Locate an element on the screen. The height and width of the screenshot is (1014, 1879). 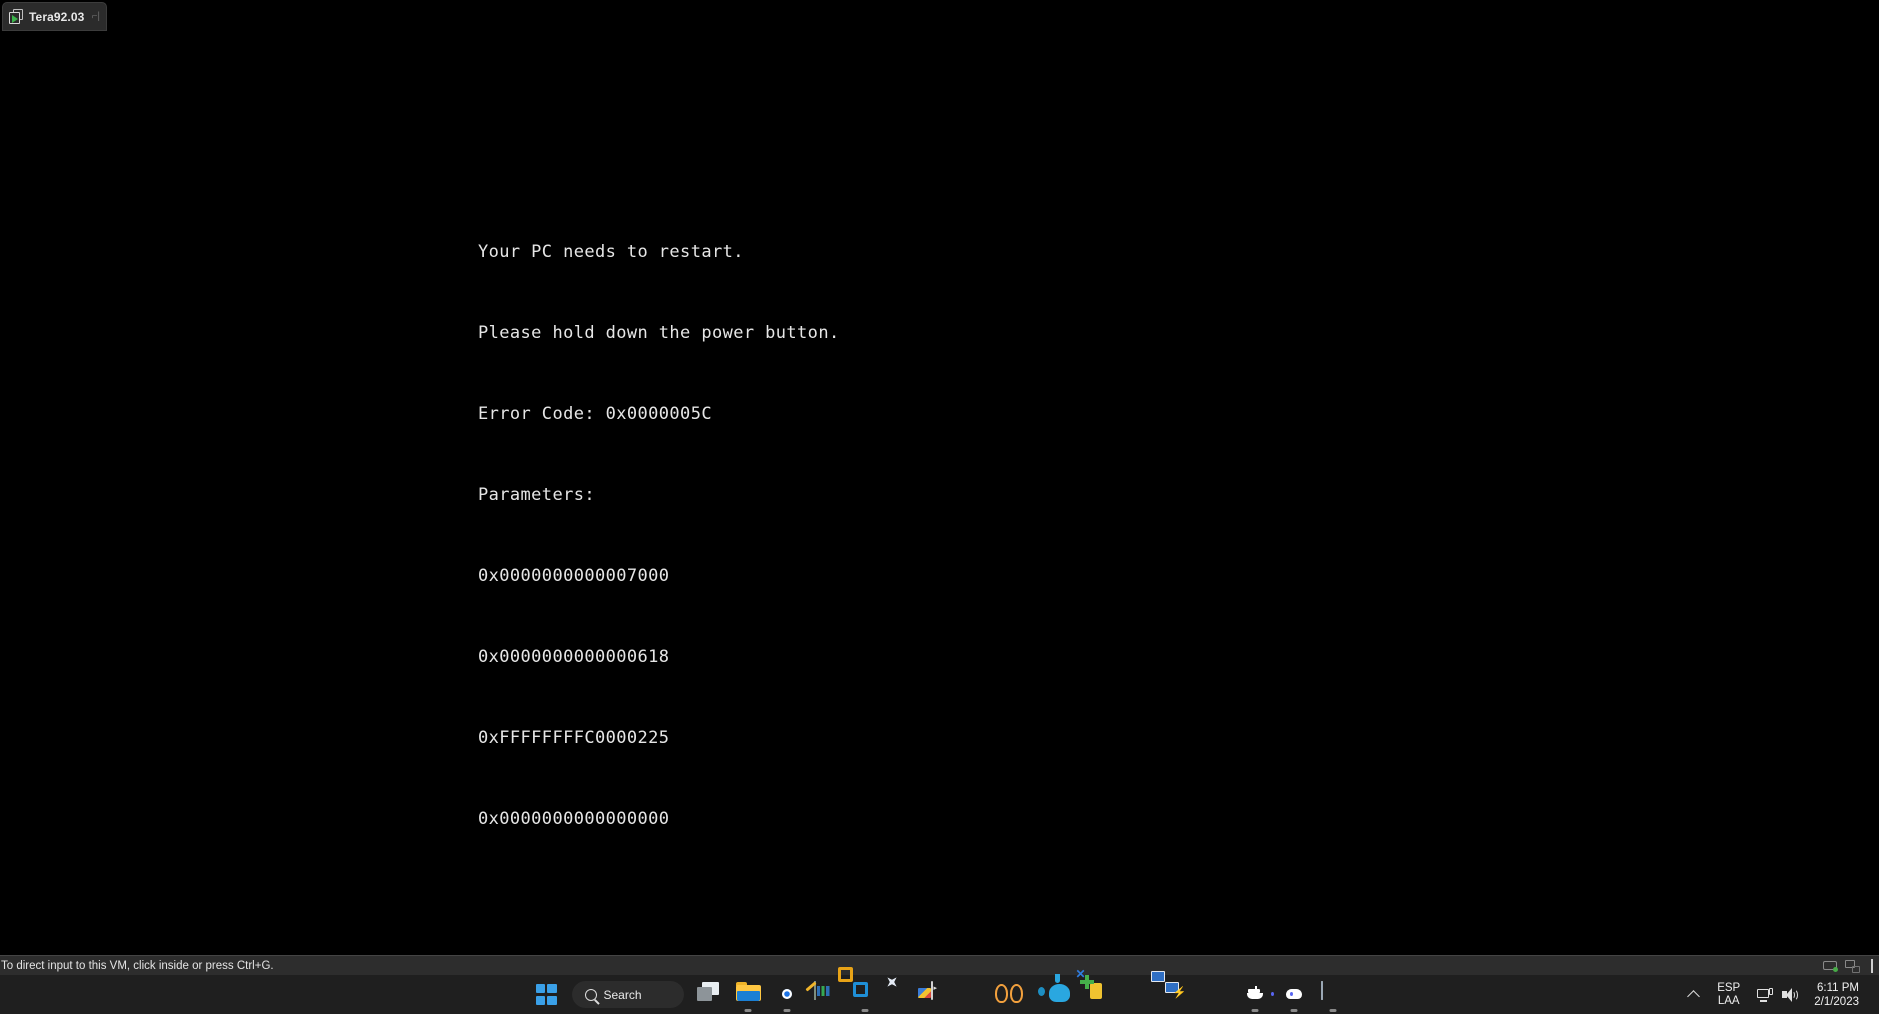
bsod-parameter: 0x0000000000000000 is located at coordinates (574, 819).